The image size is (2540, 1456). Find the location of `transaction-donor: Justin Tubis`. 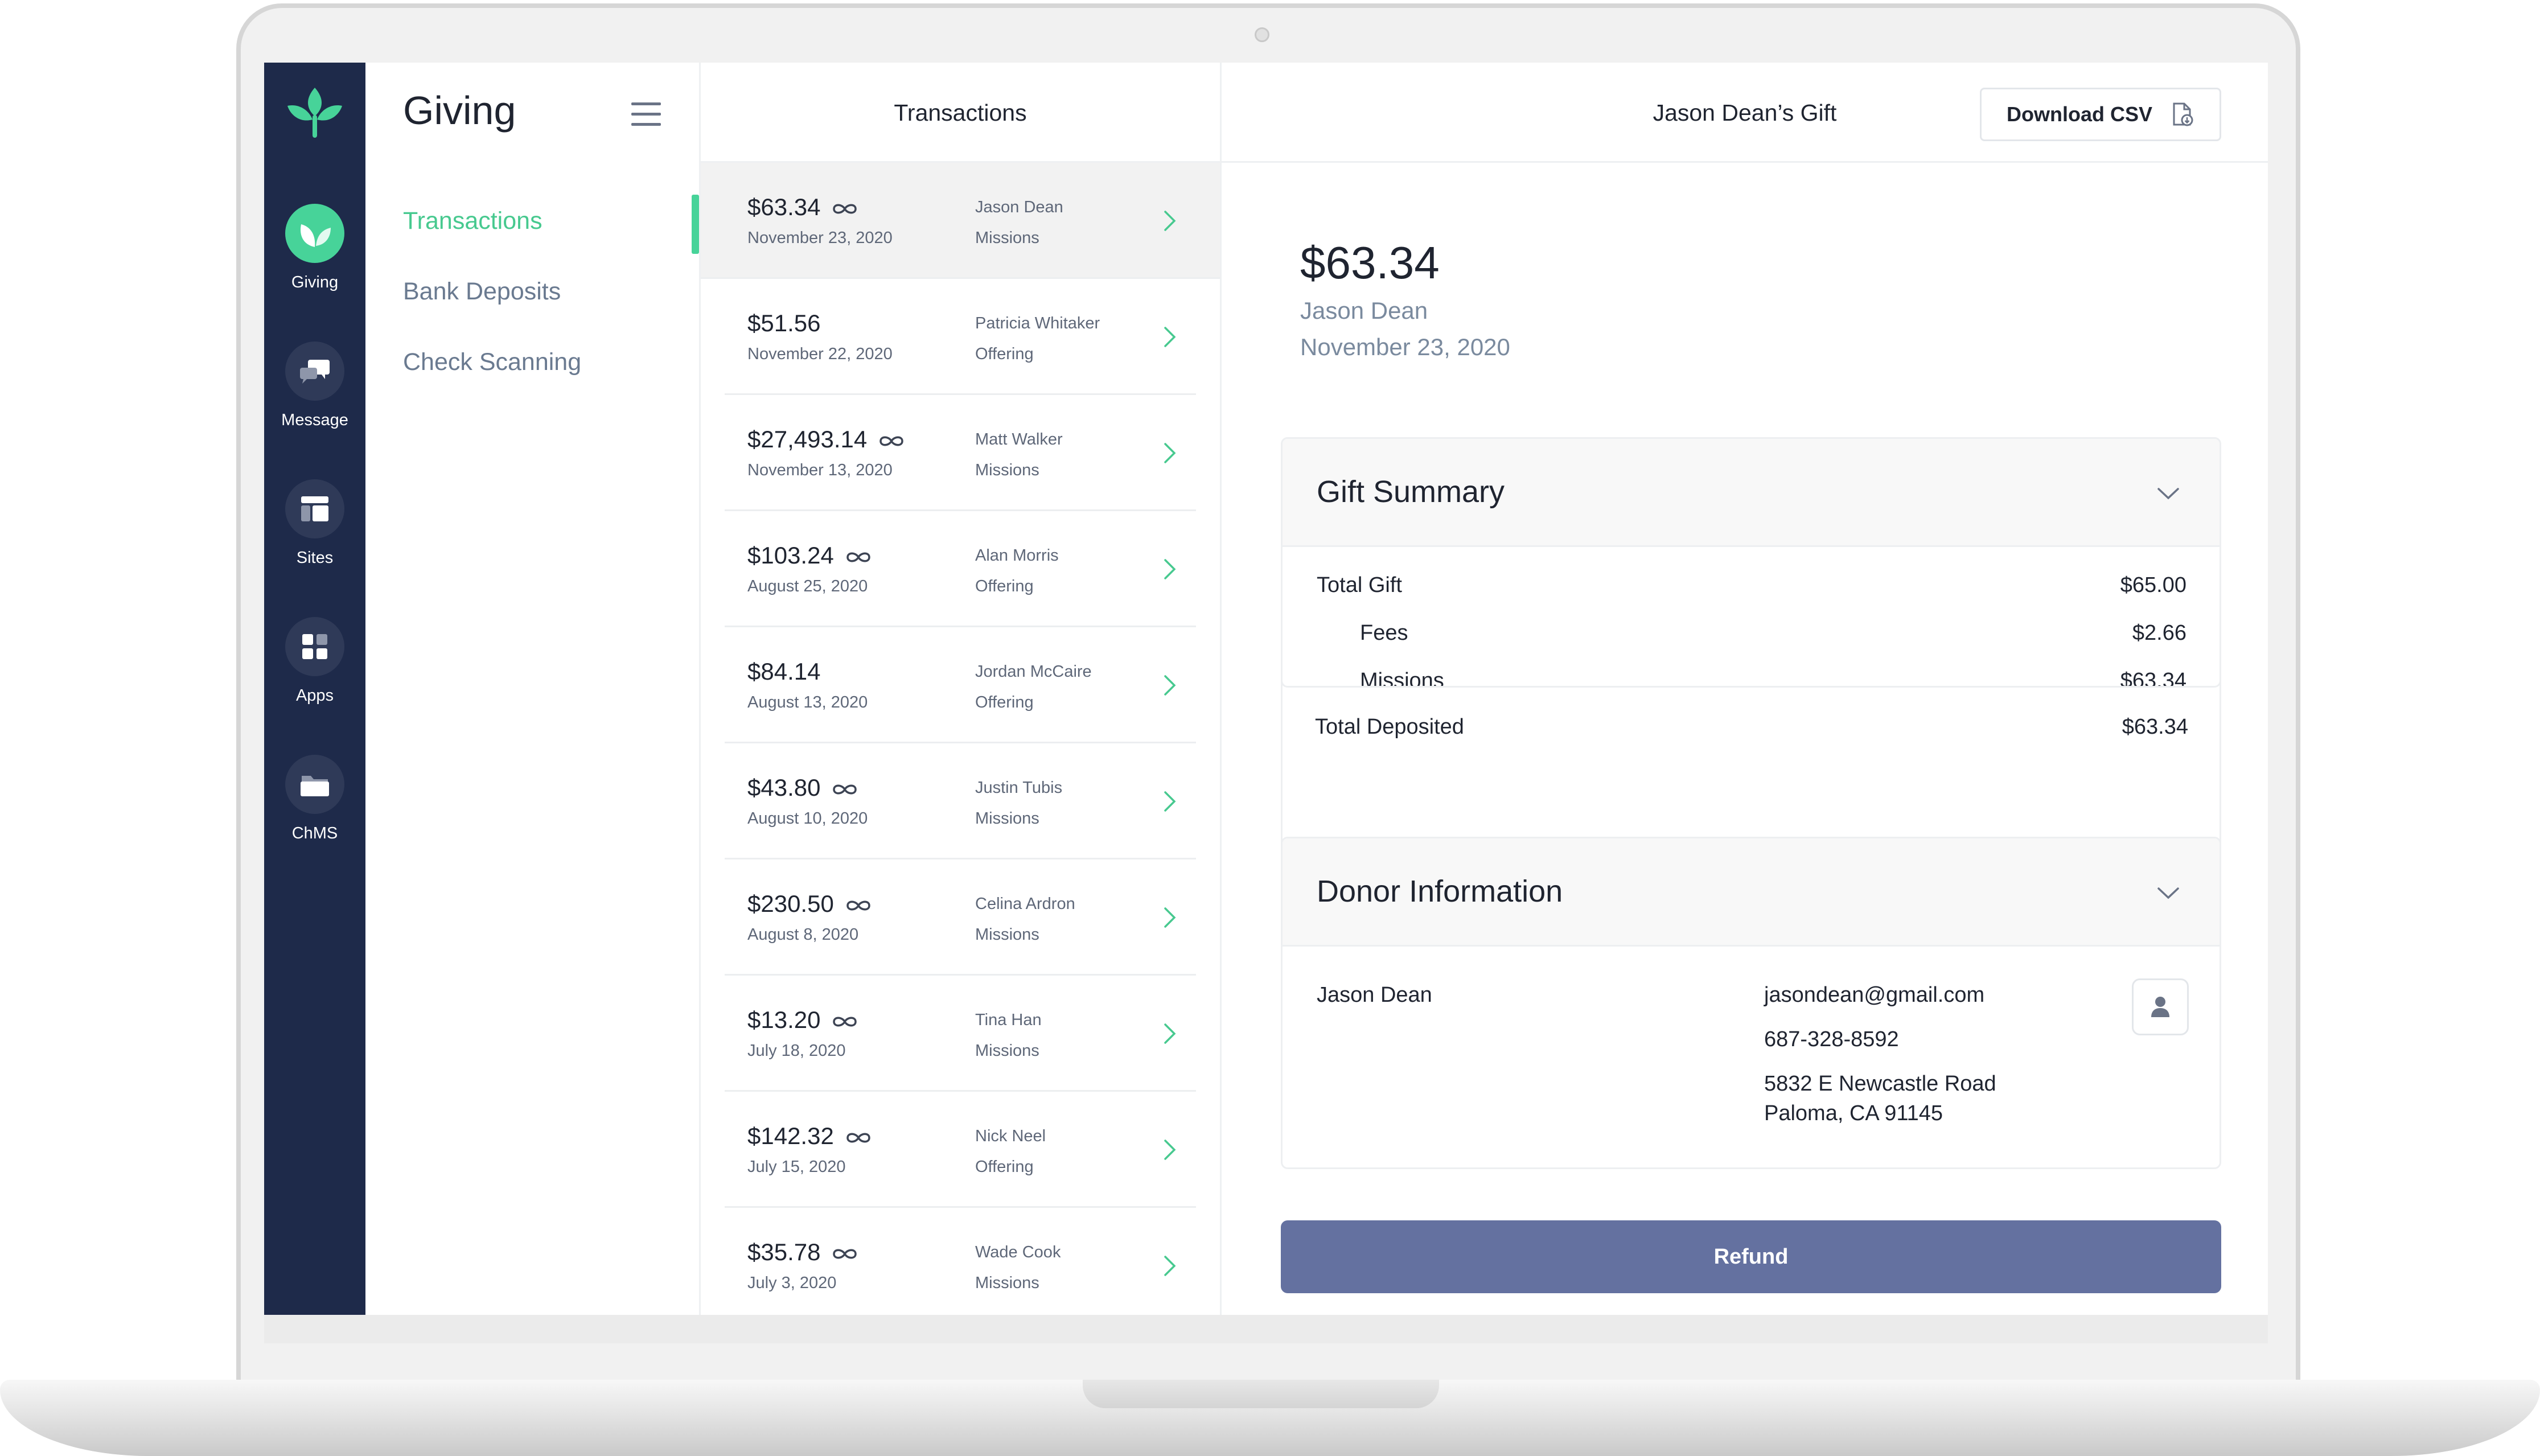

transaction-donor: Justin Tubis is located at coordinates (1019, 788).